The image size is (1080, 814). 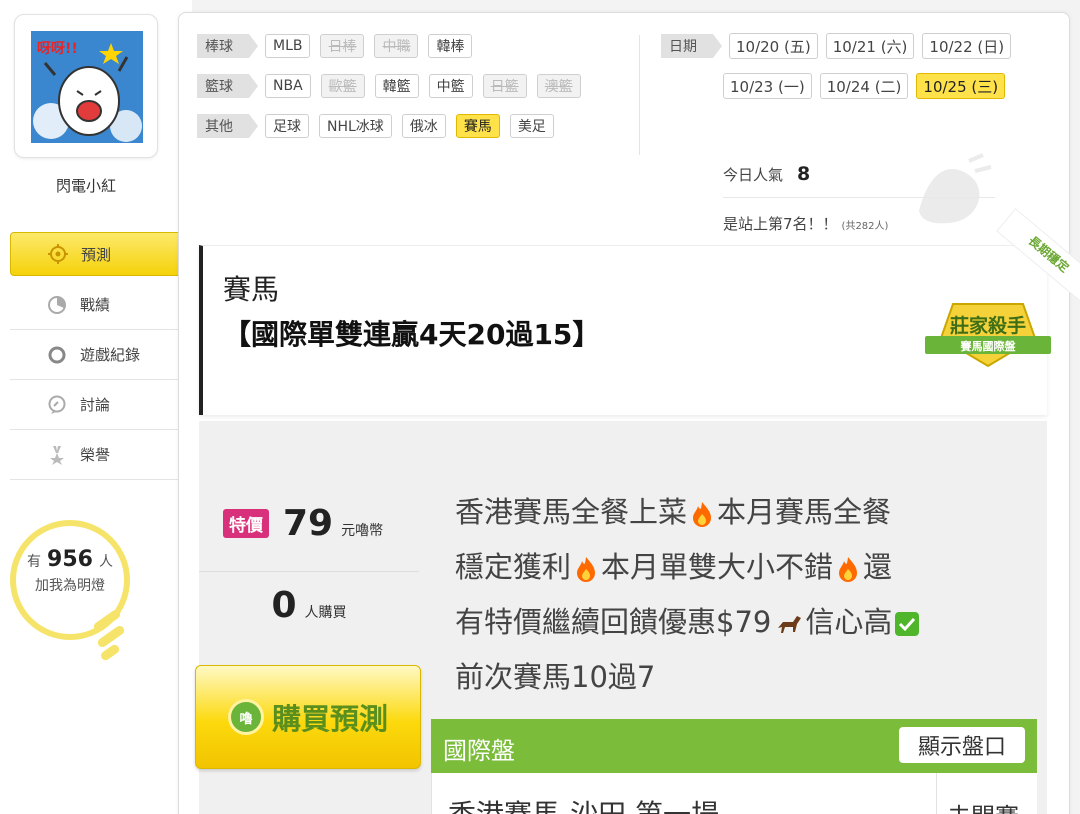 I want to click on nav-item-game-log: 遊戲紀錄, so click(x=98, y=355).